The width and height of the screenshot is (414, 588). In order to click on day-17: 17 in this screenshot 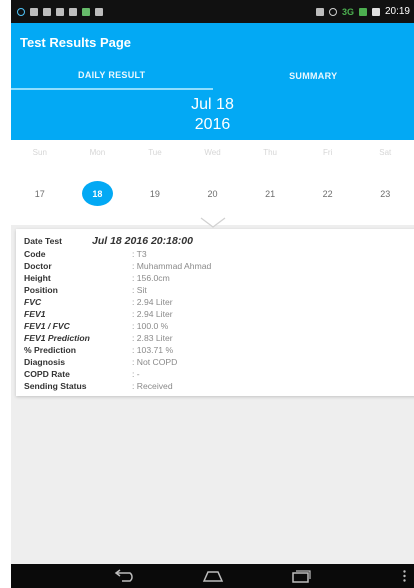, I will do `click(40, 194)`.